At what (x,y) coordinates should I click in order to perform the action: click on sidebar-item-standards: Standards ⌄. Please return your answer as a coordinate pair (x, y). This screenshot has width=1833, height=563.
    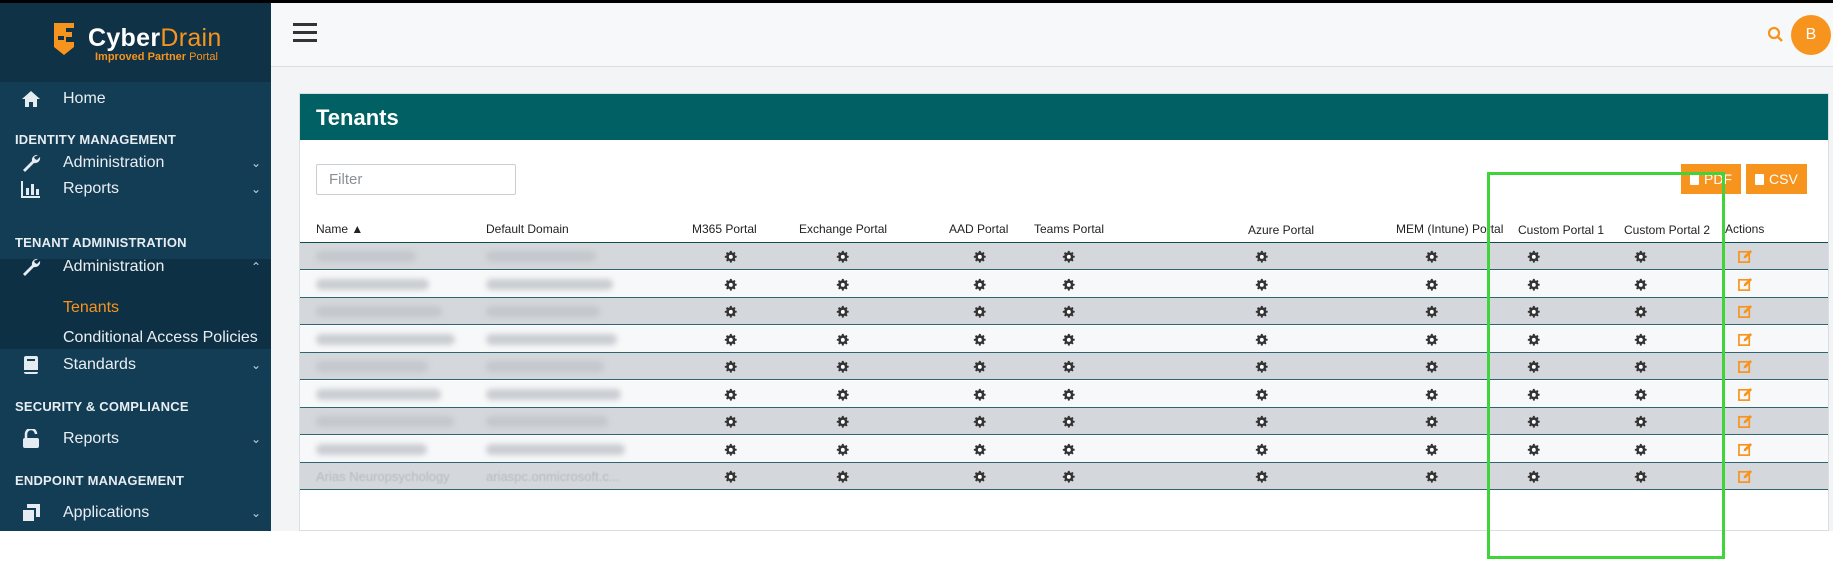
    Looking at the image, I should click on (135, 364).